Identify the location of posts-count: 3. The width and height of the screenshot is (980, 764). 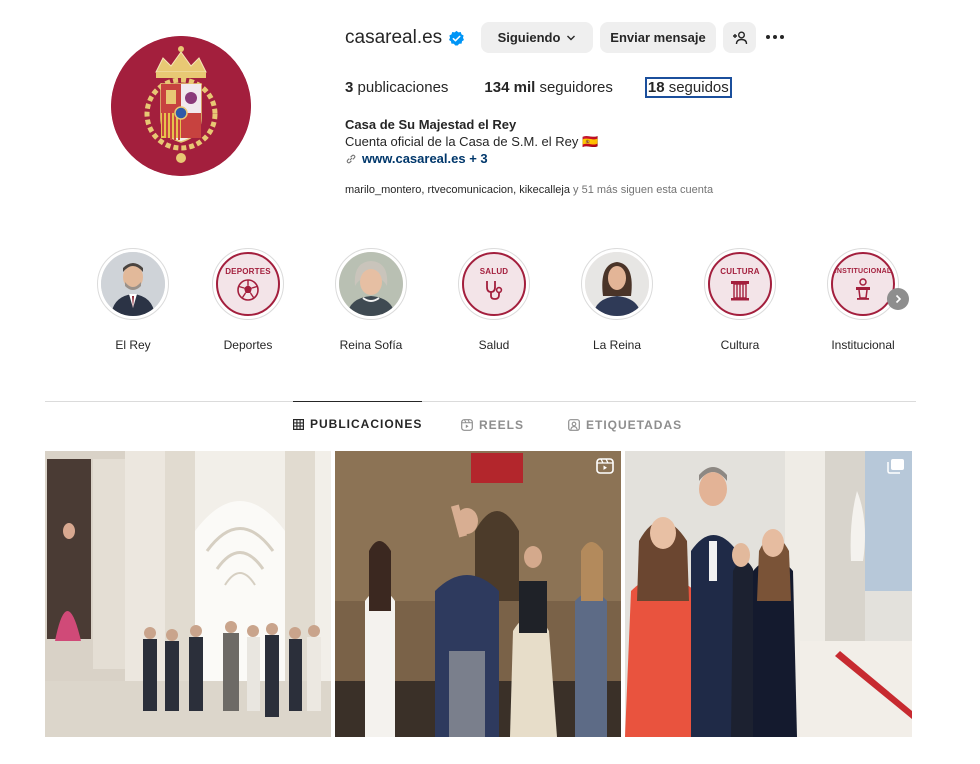
(349, 87).